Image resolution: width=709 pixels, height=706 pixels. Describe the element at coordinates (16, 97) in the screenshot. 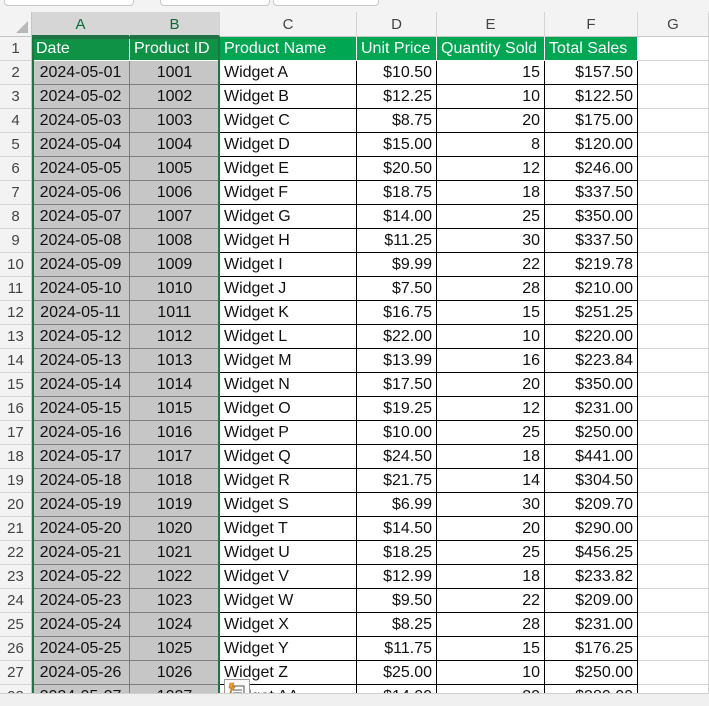

I see `row-header: 3` at that location.